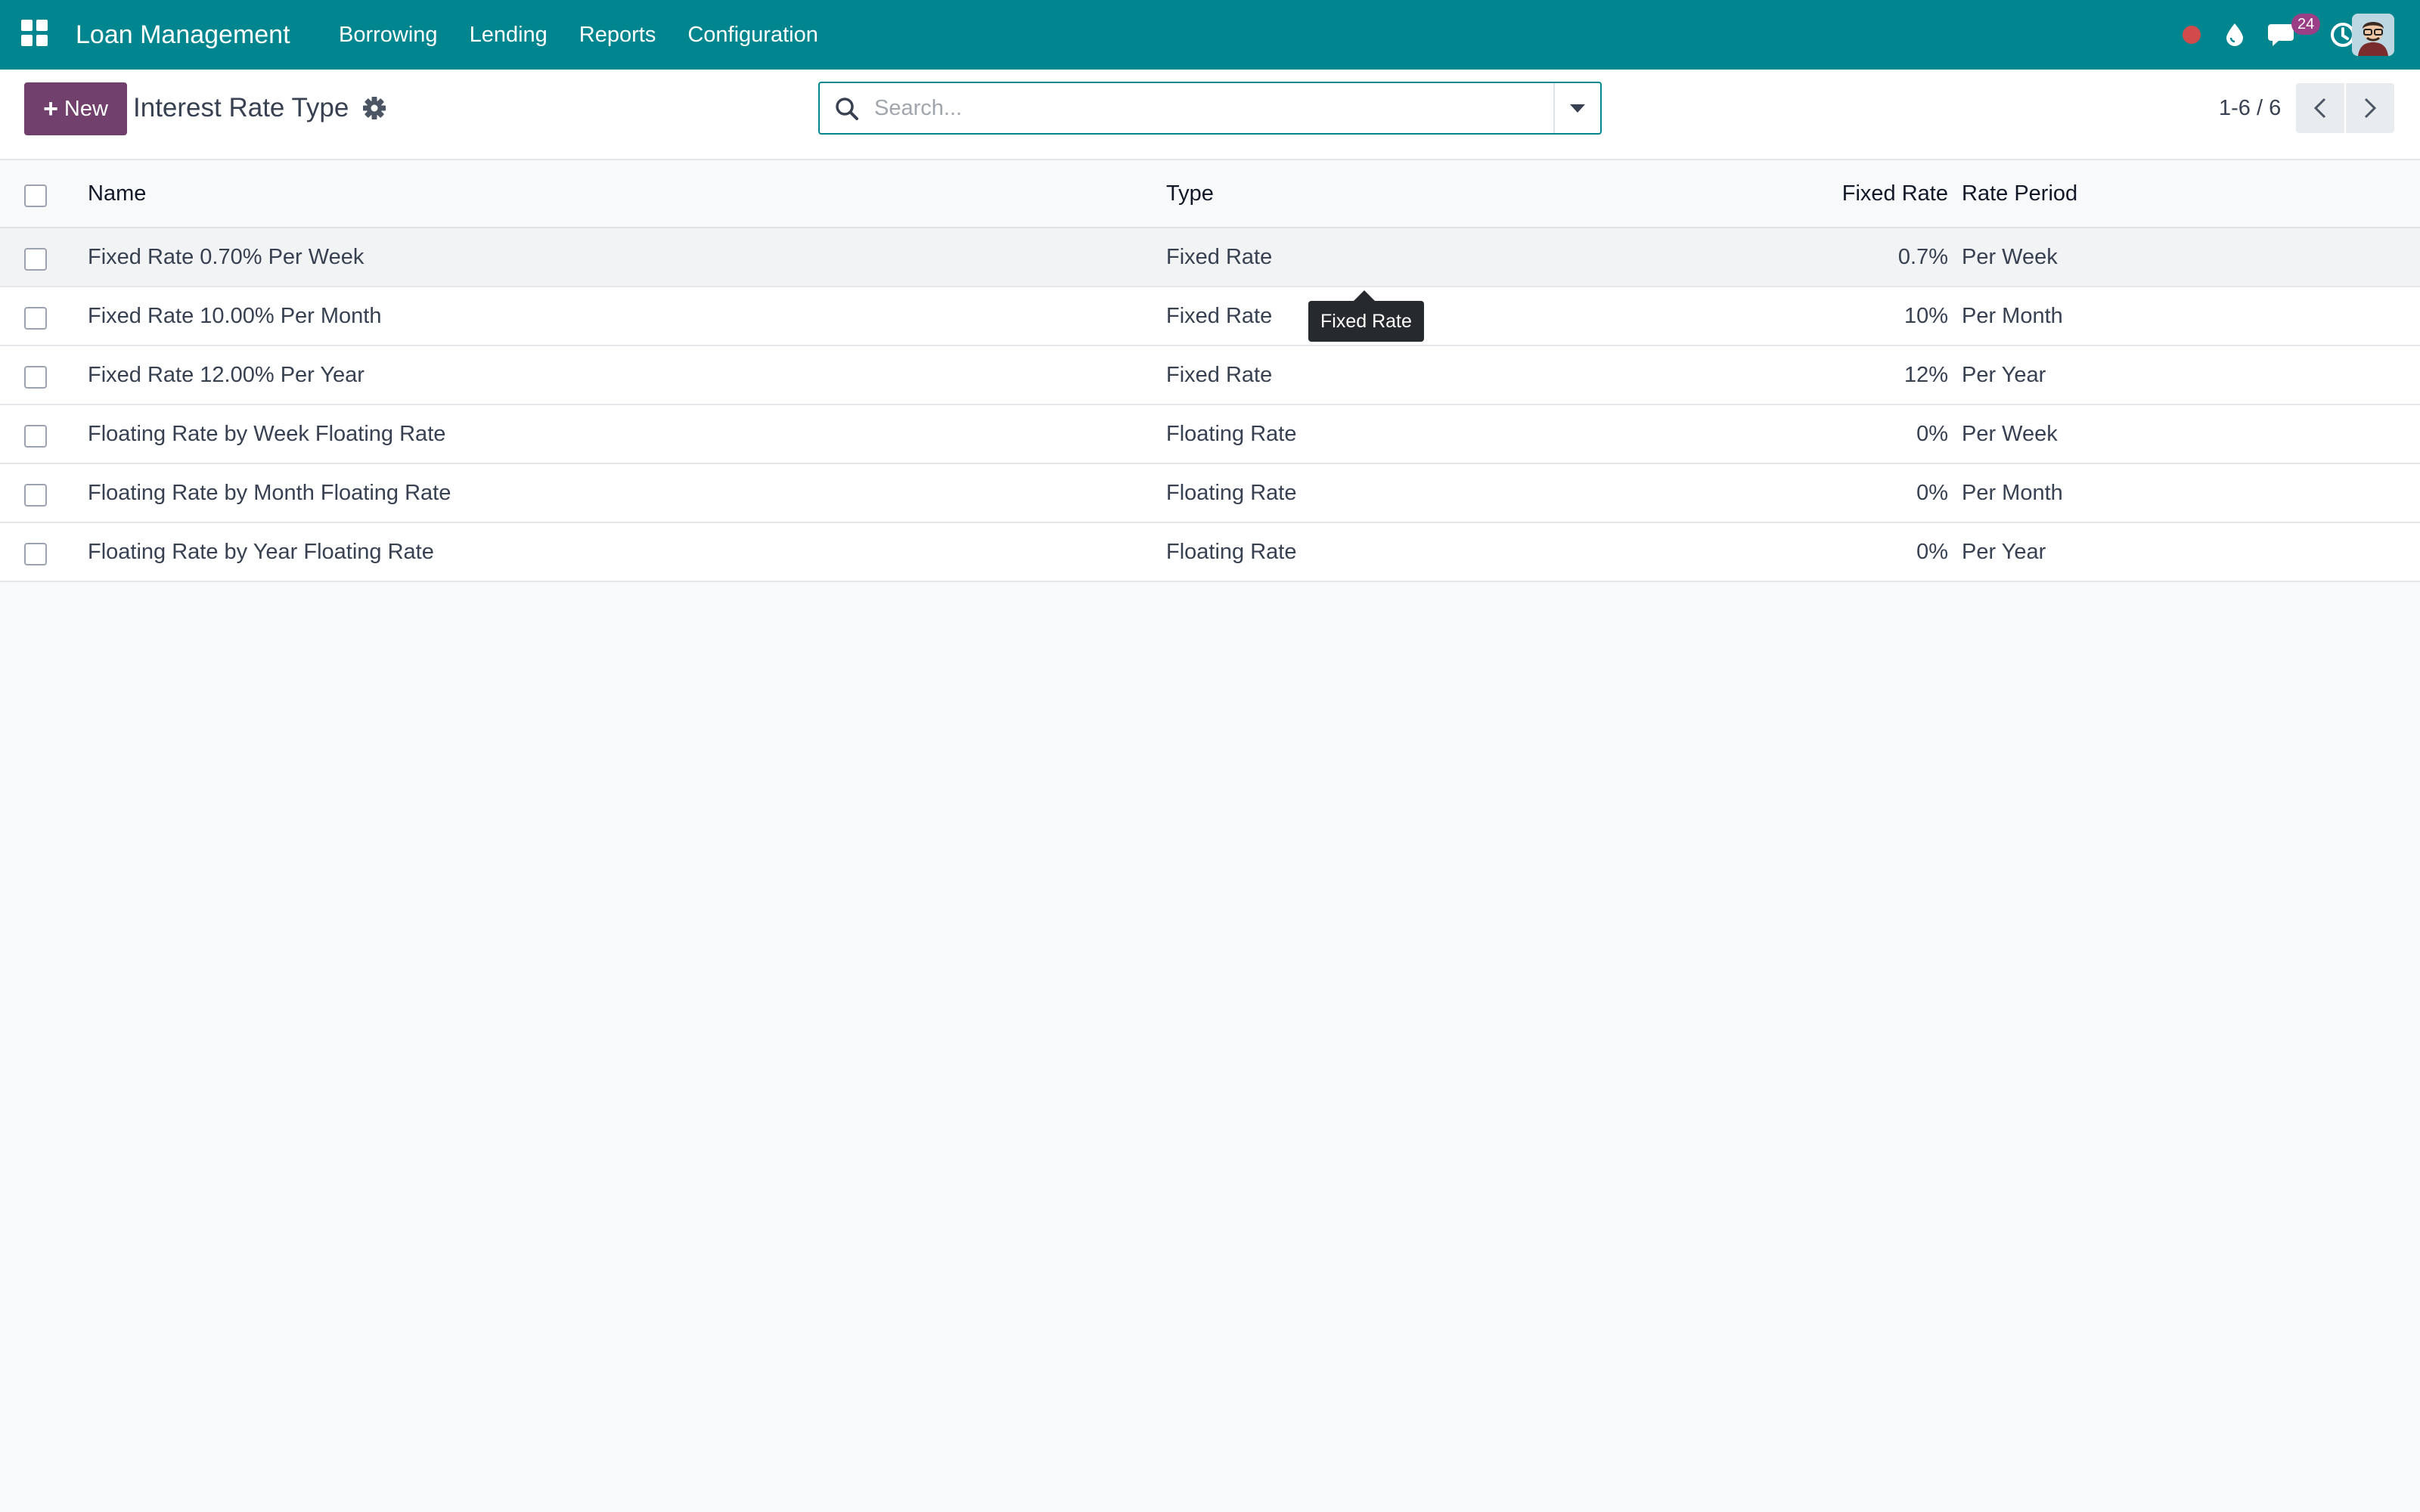  What do you see at coordinates (2019, 193) in the screenshot?
I see `column-header-rate-period: Rate Period` at bounding box center [2019, 193].